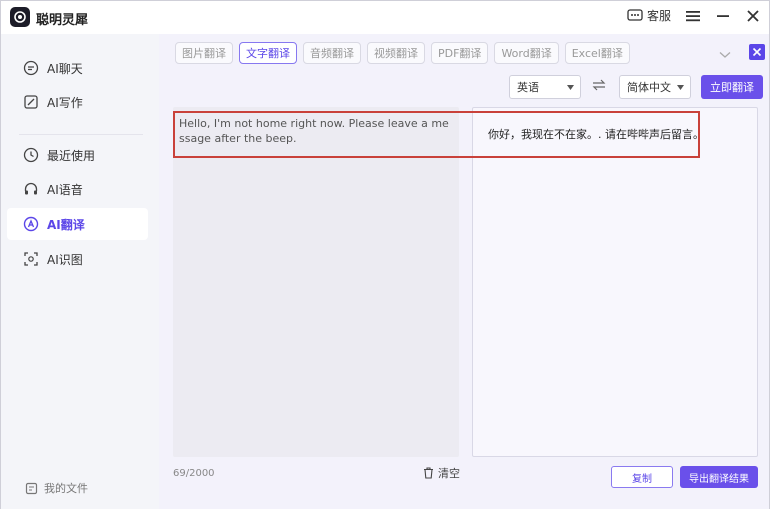  Describe the element at coordinates (31, 259) in the screenshot. I see `scan-icon` at that location.